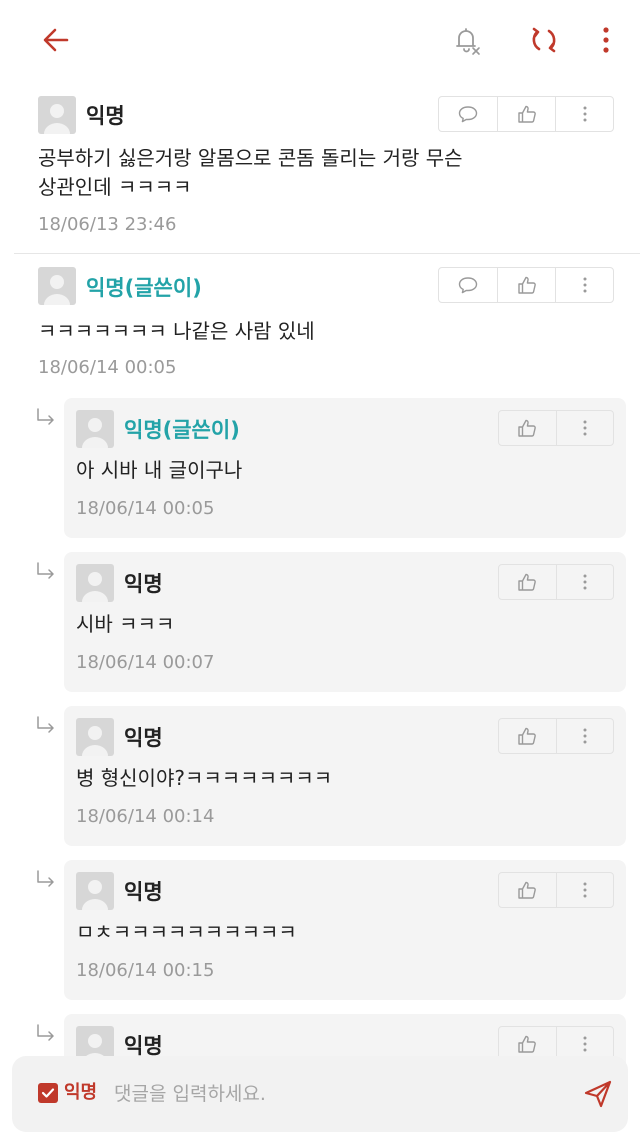 The image size is (640, 1138). I want to click on reply-item: 익명(글쓴이) 아 시바 내 글이구나 18/06/14 00:05, so click(345, 468).